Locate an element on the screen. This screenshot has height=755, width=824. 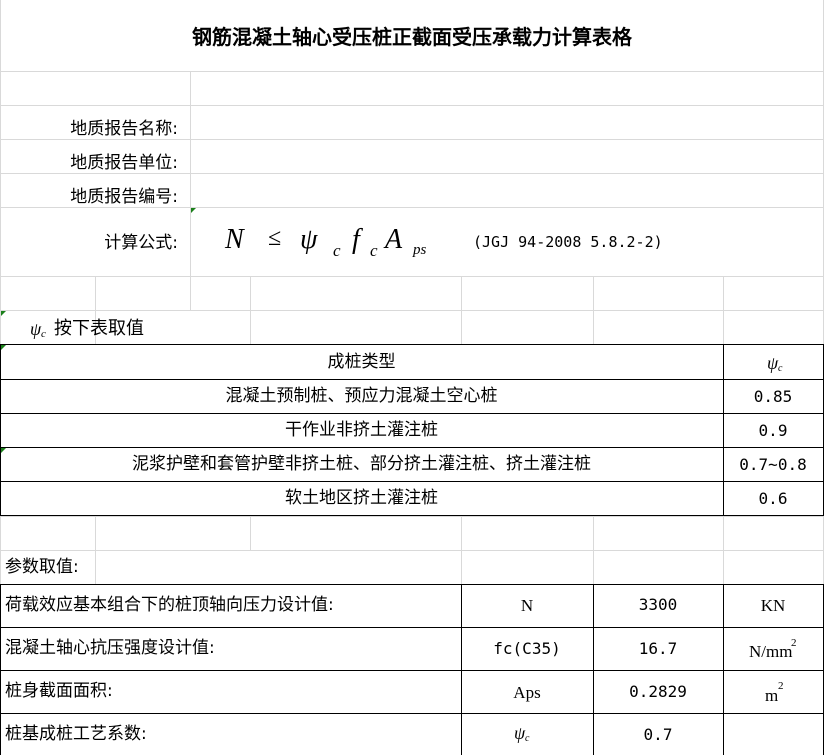
formula-le: ≤ is located at coordinates (275, 238).